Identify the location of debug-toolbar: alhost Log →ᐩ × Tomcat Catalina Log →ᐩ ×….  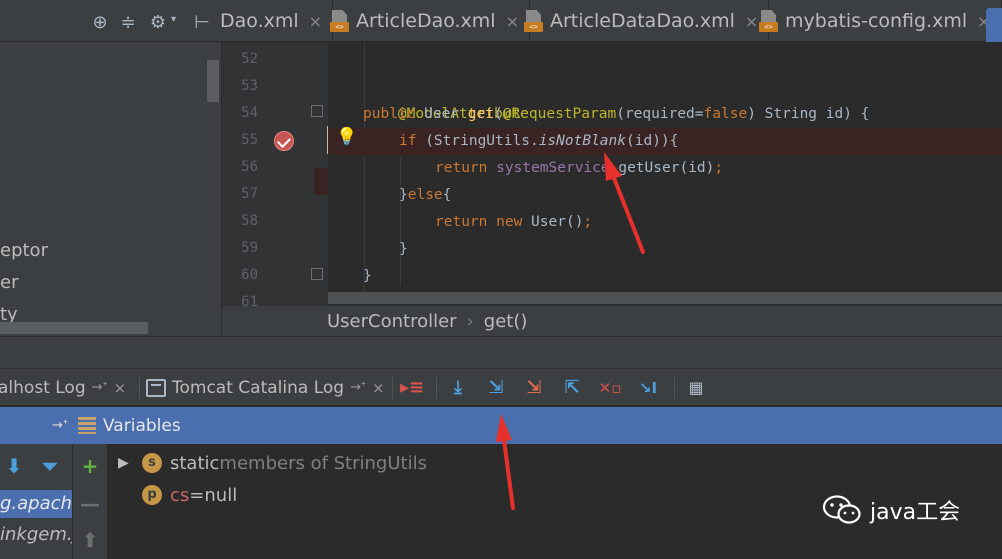
(501, 387).